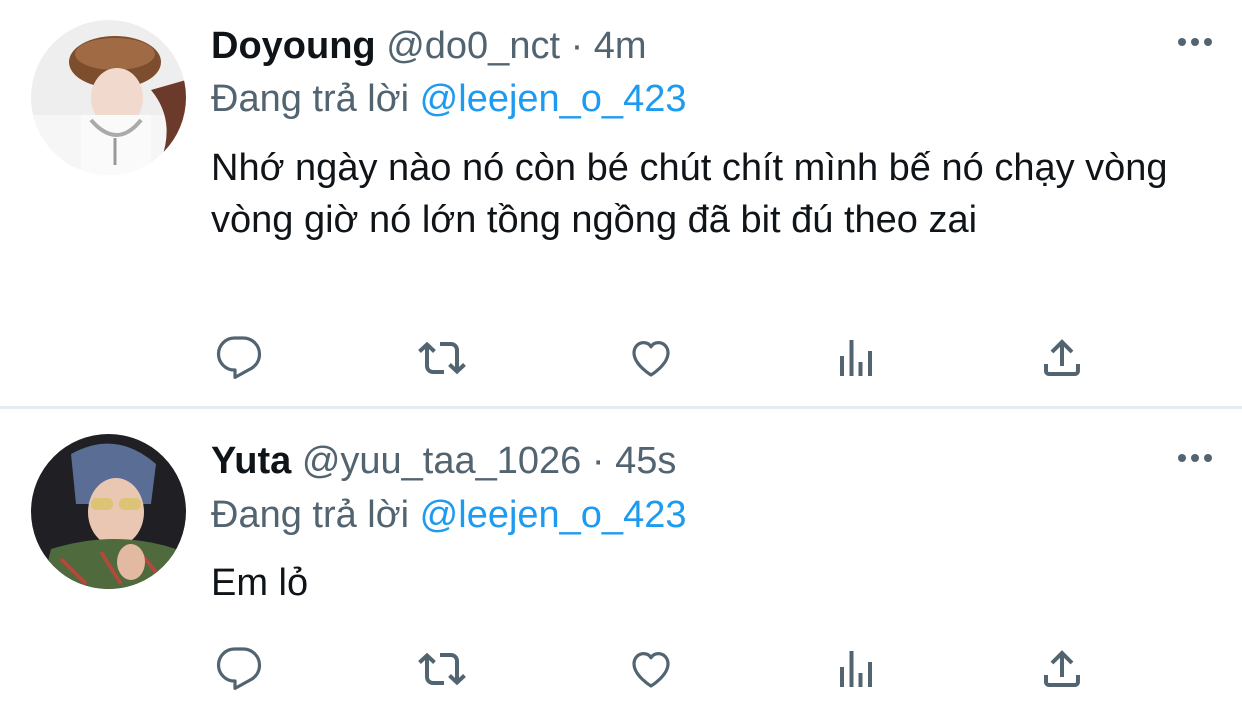  Describe the element at coordinates (473, 46) in the screenshot. I see `author-handle: @do0_nct` at that location.